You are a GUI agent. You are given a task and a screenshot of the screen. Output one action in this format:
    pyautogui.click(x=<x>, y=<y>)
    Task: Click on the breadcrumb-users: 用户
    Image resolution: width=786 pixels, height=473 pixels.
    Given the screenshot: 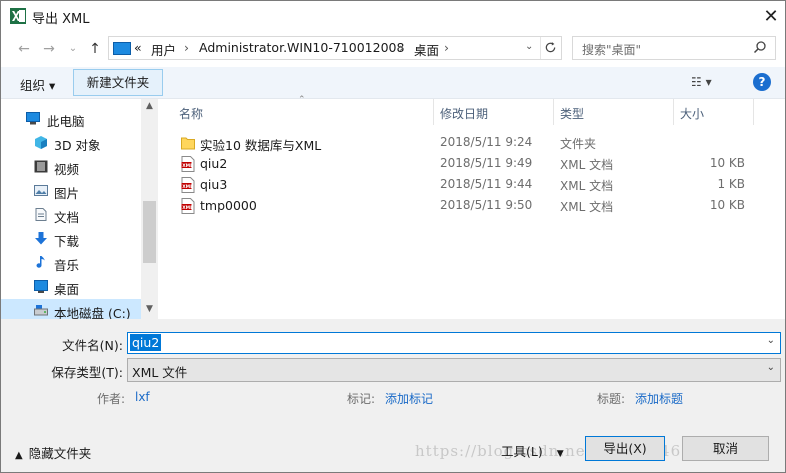 What is the action you would take?
    pyautogui.click(x=163, y=49)
    